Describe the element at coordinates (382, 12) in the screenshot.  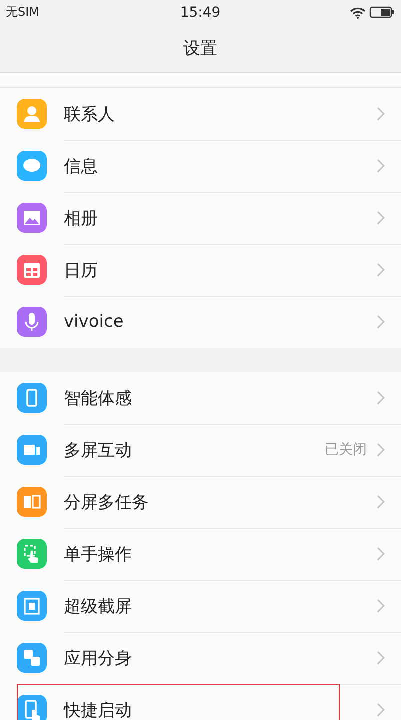
I see `battery-icon` at that location.